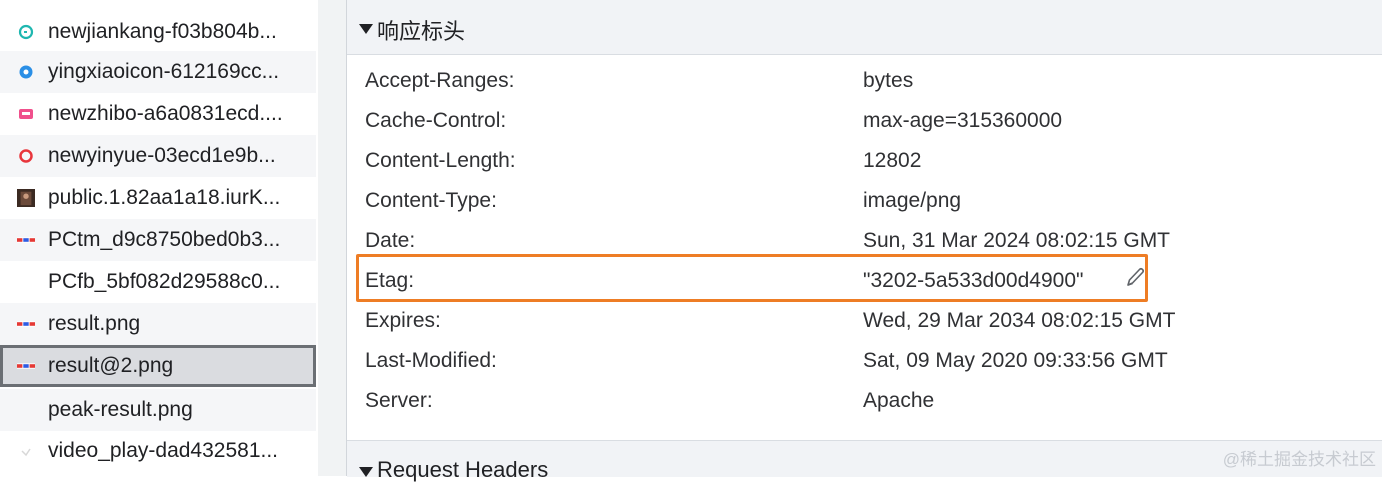  Describe the element at coordinates (390, 240) in the screenshot. I see `header-key: Date:` at that location.